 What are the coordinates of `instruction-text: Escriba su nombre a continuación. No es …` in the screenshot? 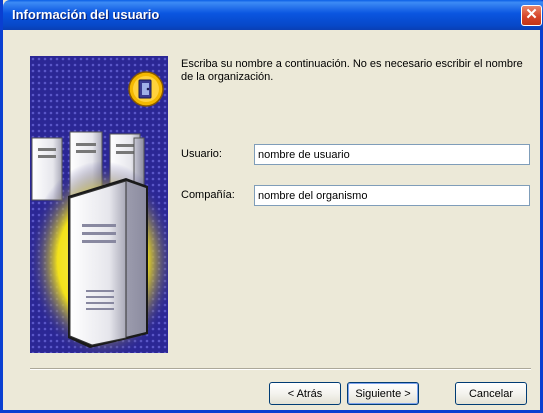 It's located at (352, 70).